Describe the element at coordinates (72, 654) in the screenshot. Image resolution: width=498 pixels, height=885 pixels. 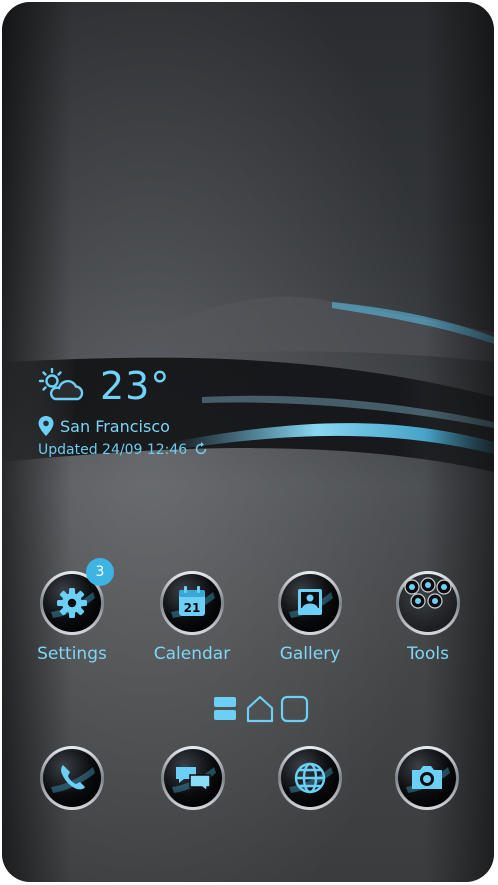
I see `app-label-settings: Settings` at that location.